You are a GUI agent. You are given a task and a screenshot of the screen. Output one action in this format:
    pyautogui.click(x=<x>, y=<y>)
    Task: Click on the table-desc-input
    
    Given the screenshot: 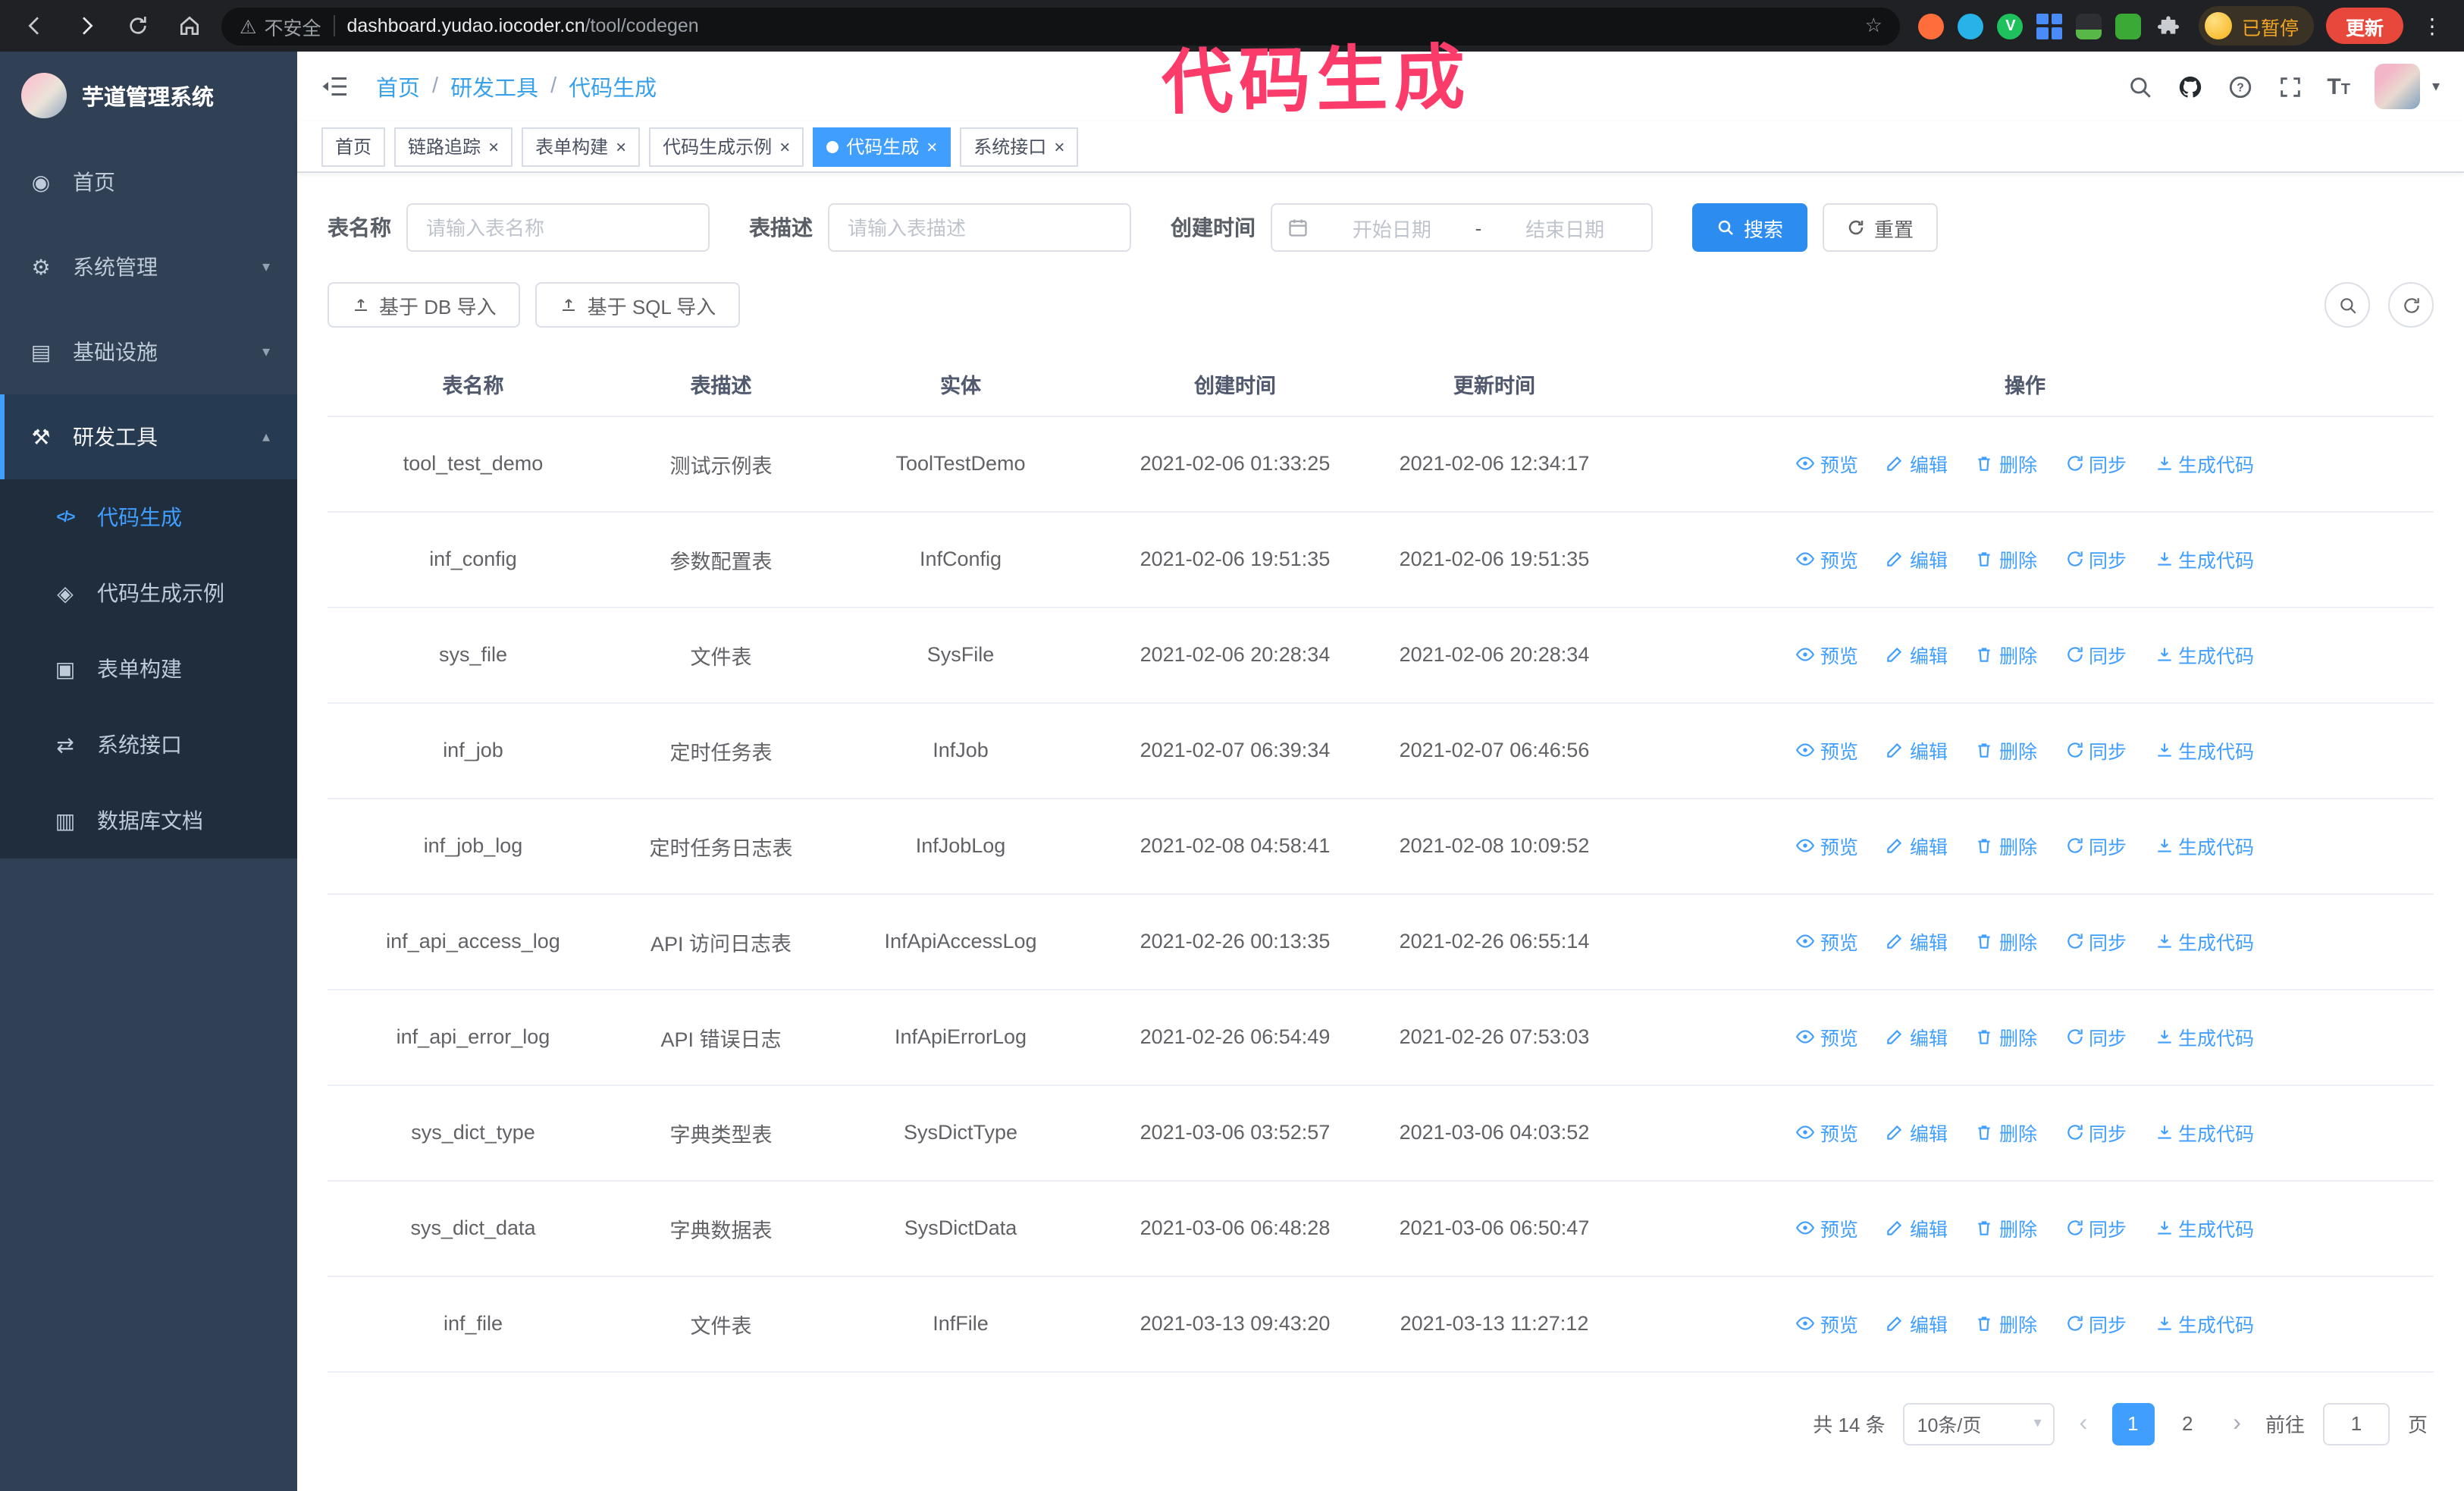 What is the action you would take?
    pyautogui.click(x=979, y=227)
    